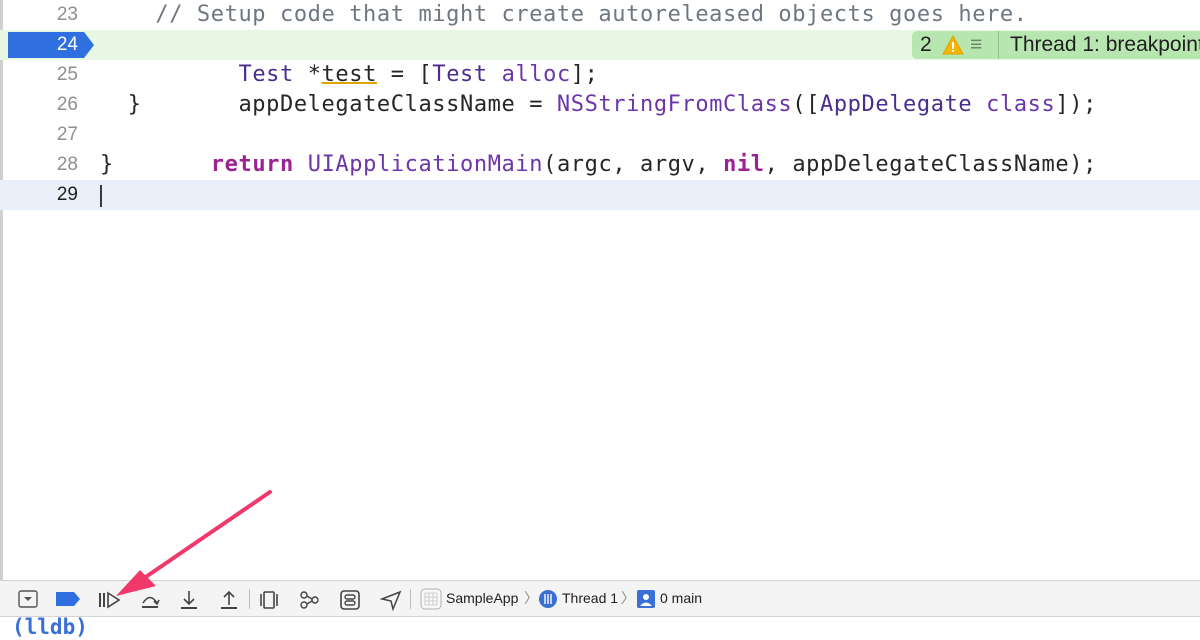  What do you see at coordinates (953, 44) in the screenshot?
I see `warning-icon` at bounding box center [953, 44].